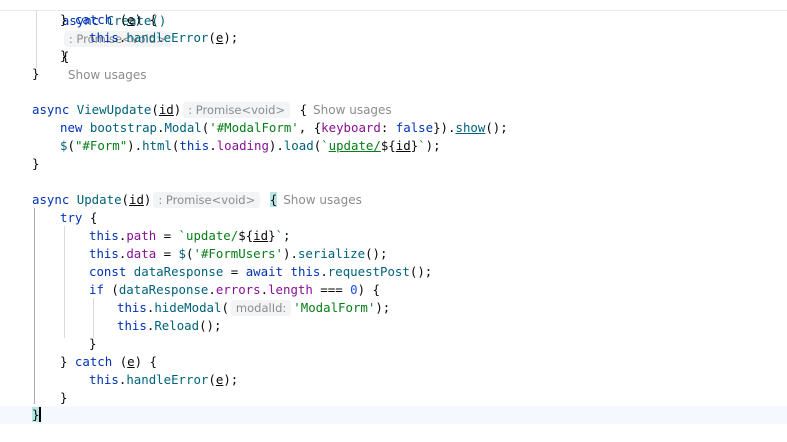 This screenshot has width=787, height=442. Describe the element at coordinates (169, 325) in the screenshot. I see `code-line: this.Reload();` at that location.